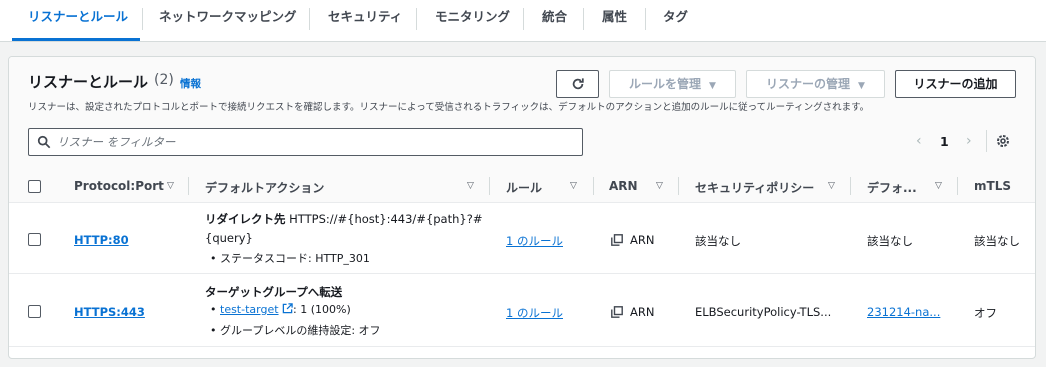 The height and width of the screenshot is (367, 1046). What do you see at coordinates (890, 241) in the screenshot?
I see `default-cert-value: 該当なし` at bounding box center [890, 241].